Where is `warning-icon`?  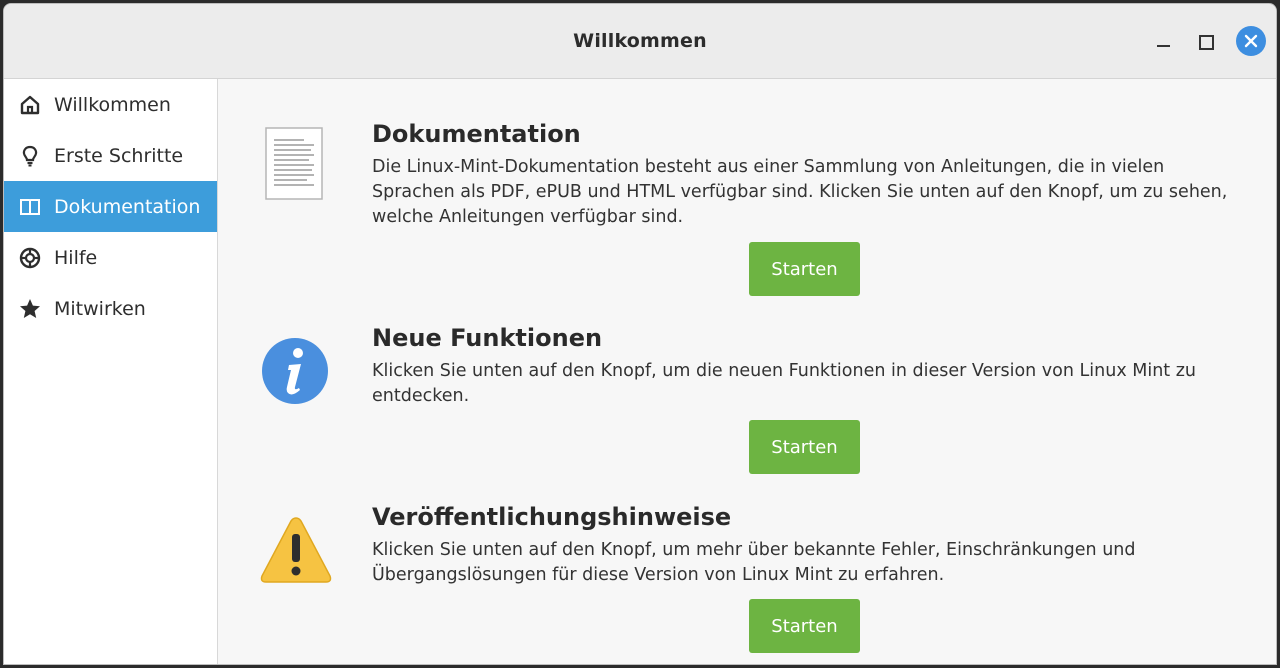 warning-icon is located at coordinates (295, 550).